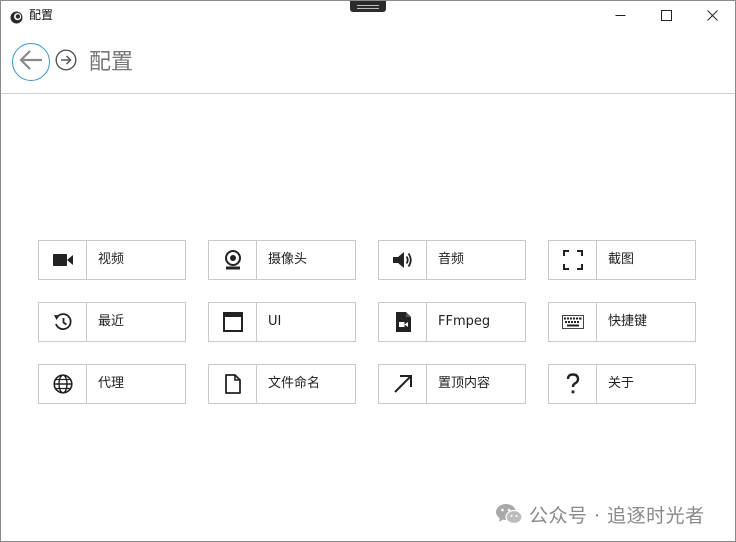 The image size is (736, 542). Describe the element at coordinates (233, 260) in the screenshot. I see `webcam-icon` at that location.